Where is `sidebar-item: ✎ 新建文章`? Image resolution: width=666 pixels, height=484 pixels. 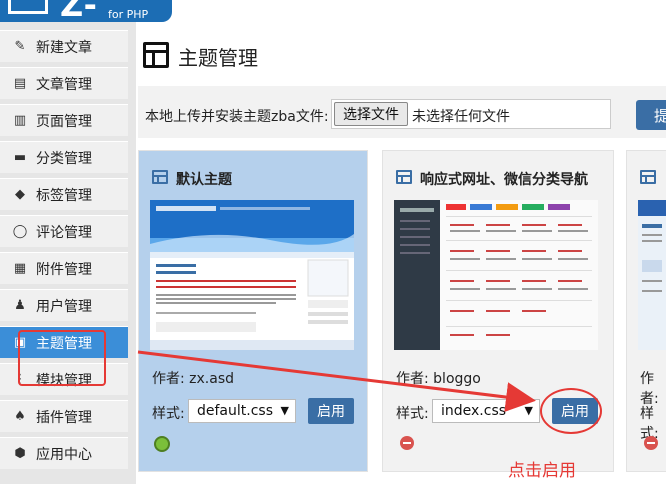 sidebar-item: ✎ 新建文章 is located at coordinates (64, 46).